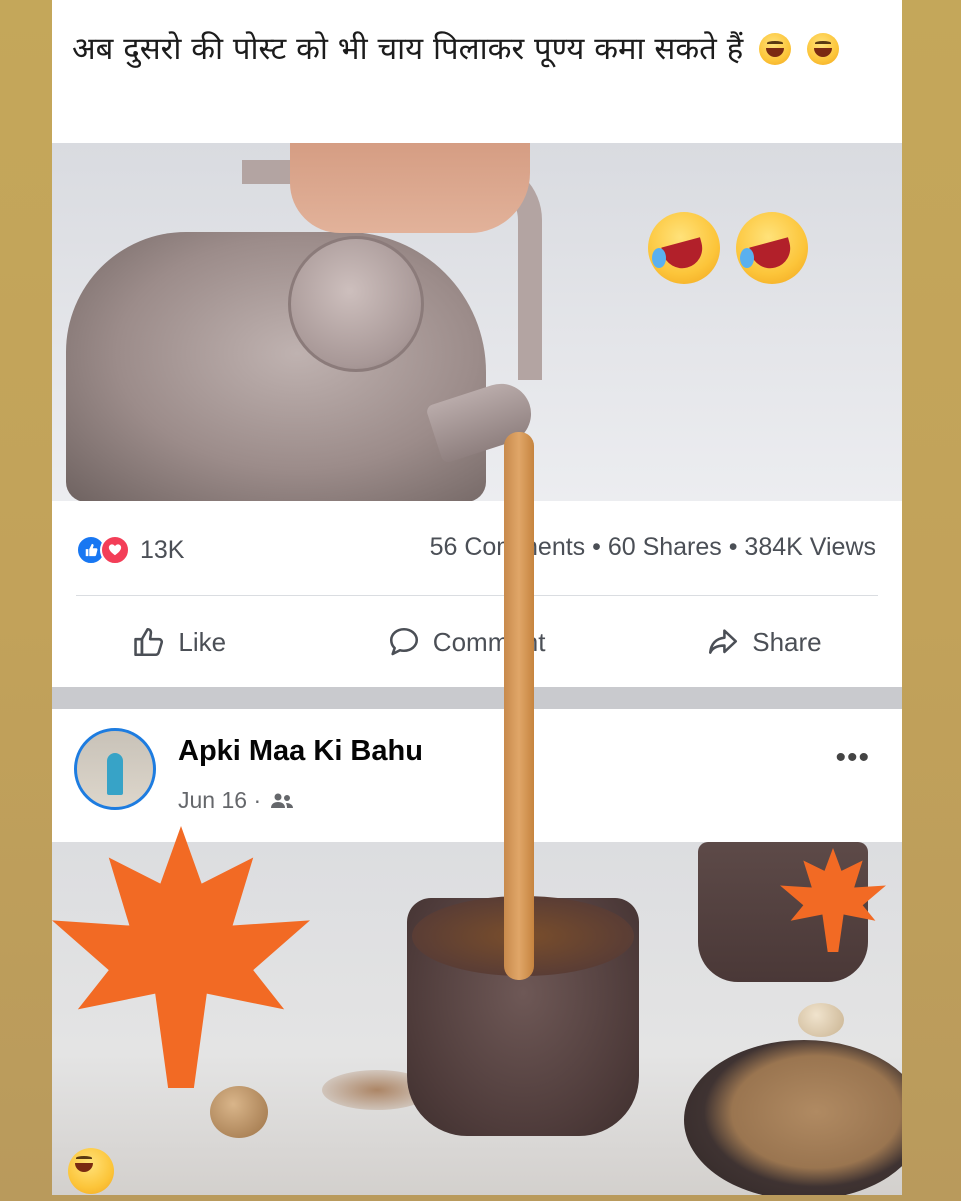 Image resolution: width=961 pixels, height=1201 pixels. I want to click on kettle, so click(276, 367).